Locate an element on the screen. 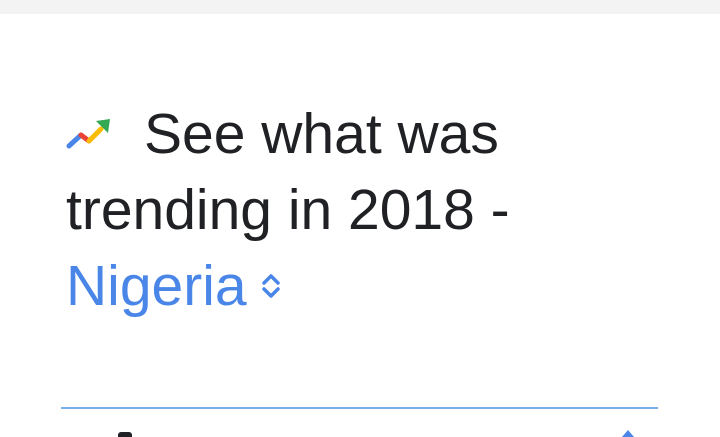 The height and width of the screenshot is (437, 720). header-line-1: See what was is located at coordinates (366, 134).